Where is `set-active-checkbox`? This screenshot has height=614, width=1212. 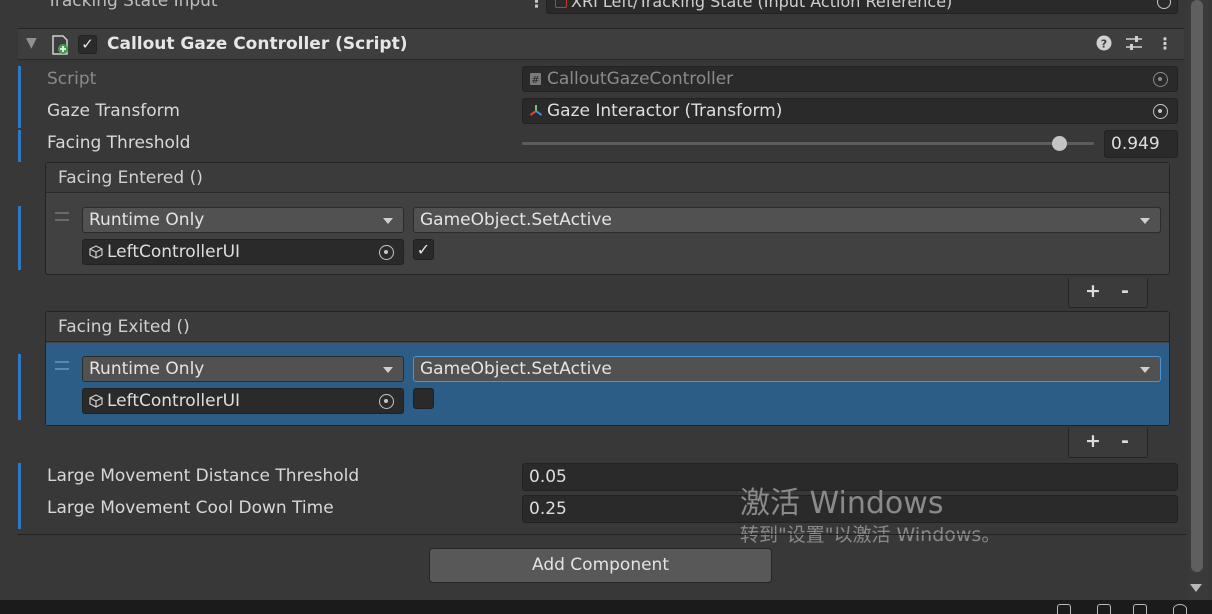 set-active-checkbox is located at coordinates (423, 398).